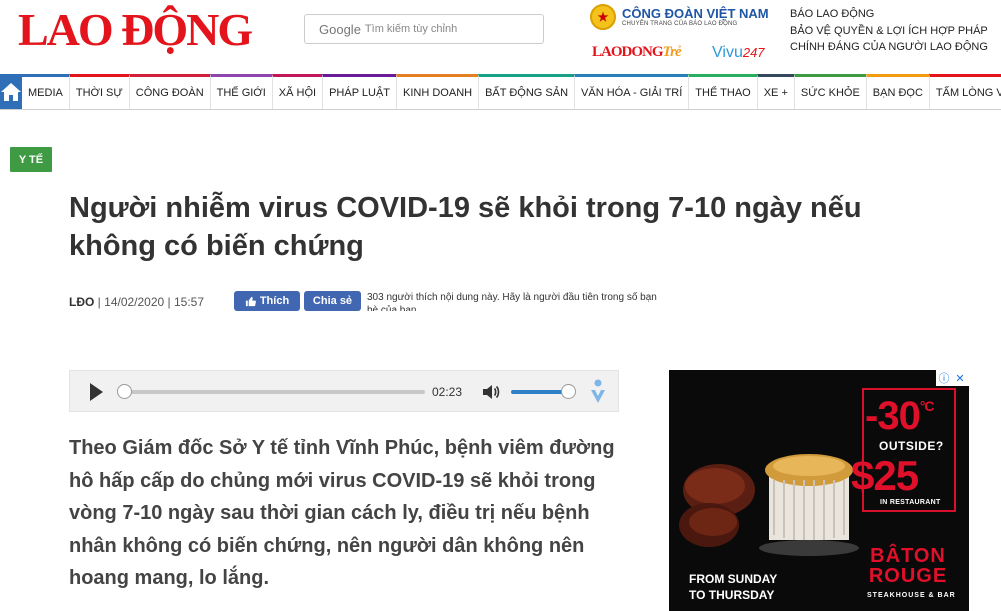  I want to click on nav-item-công-đoàn: CÔNG ĐOÀN, so click(169, 91).